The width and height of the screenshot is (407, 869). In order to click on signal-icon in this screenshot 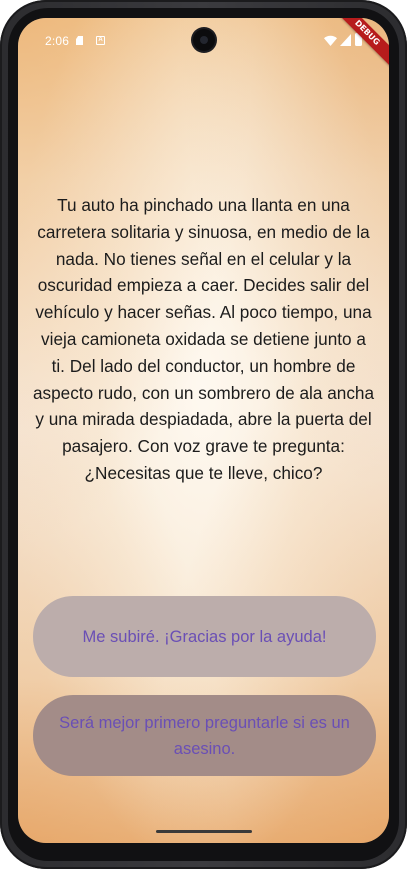, I will do `click(345, 40)`.